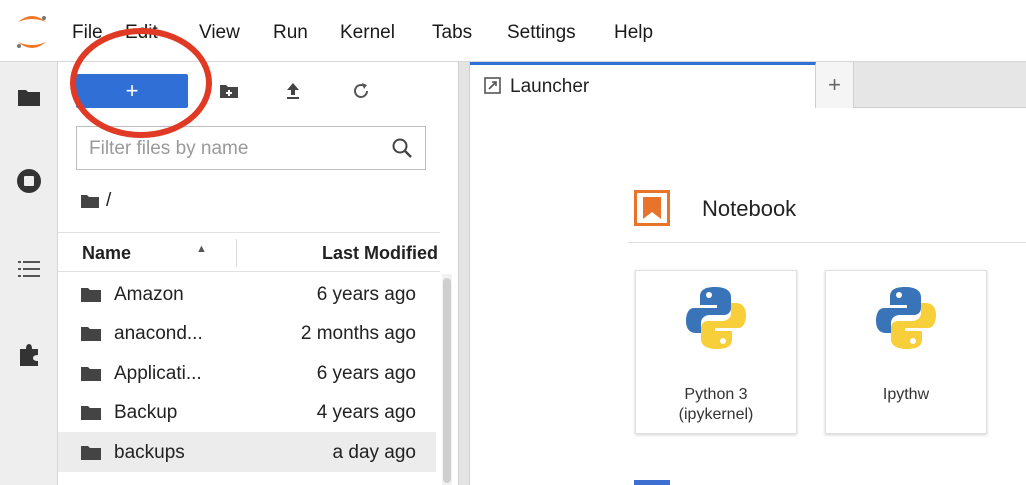 This screenshot has width=1026, height=485. Describe the element at coordinates (652, 482) in the screenshot. I see `console-section-icon` at that location.